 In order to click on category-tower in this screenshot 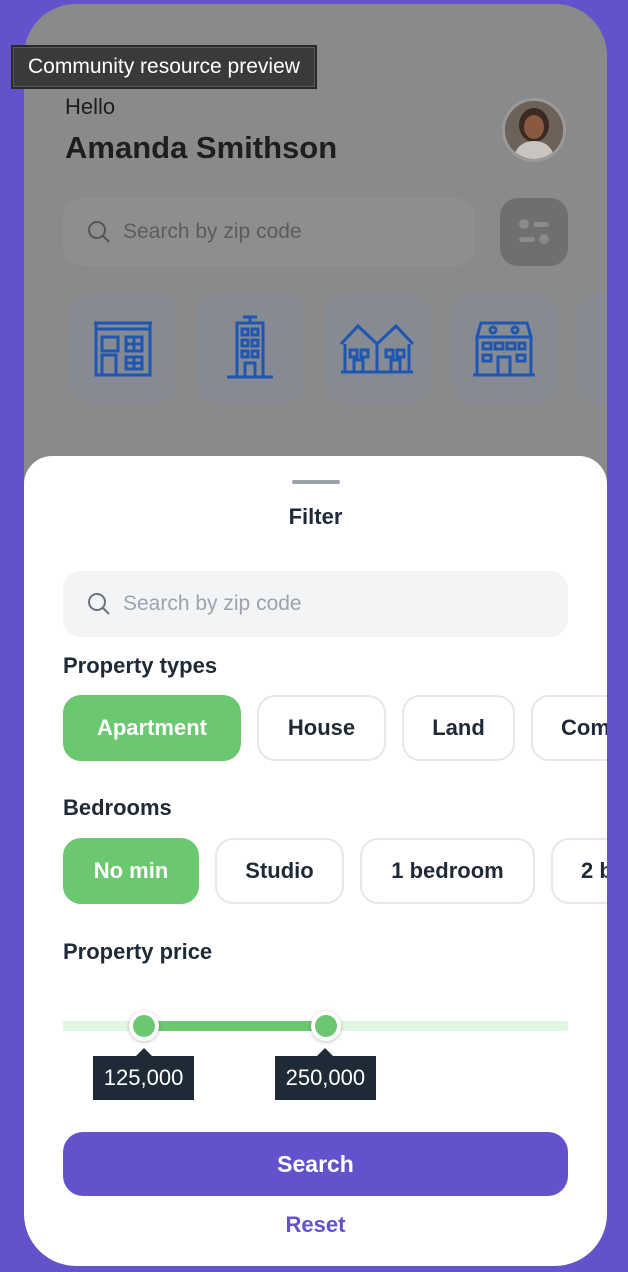, I will do `click(250, 348)`.